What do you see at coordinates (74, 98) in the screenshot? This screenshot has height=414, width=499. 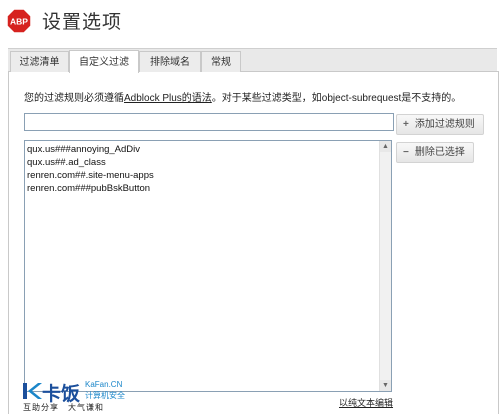 I see `help-prefix: 您的过滤规则必须遵循` at bounding box center [74, 98].